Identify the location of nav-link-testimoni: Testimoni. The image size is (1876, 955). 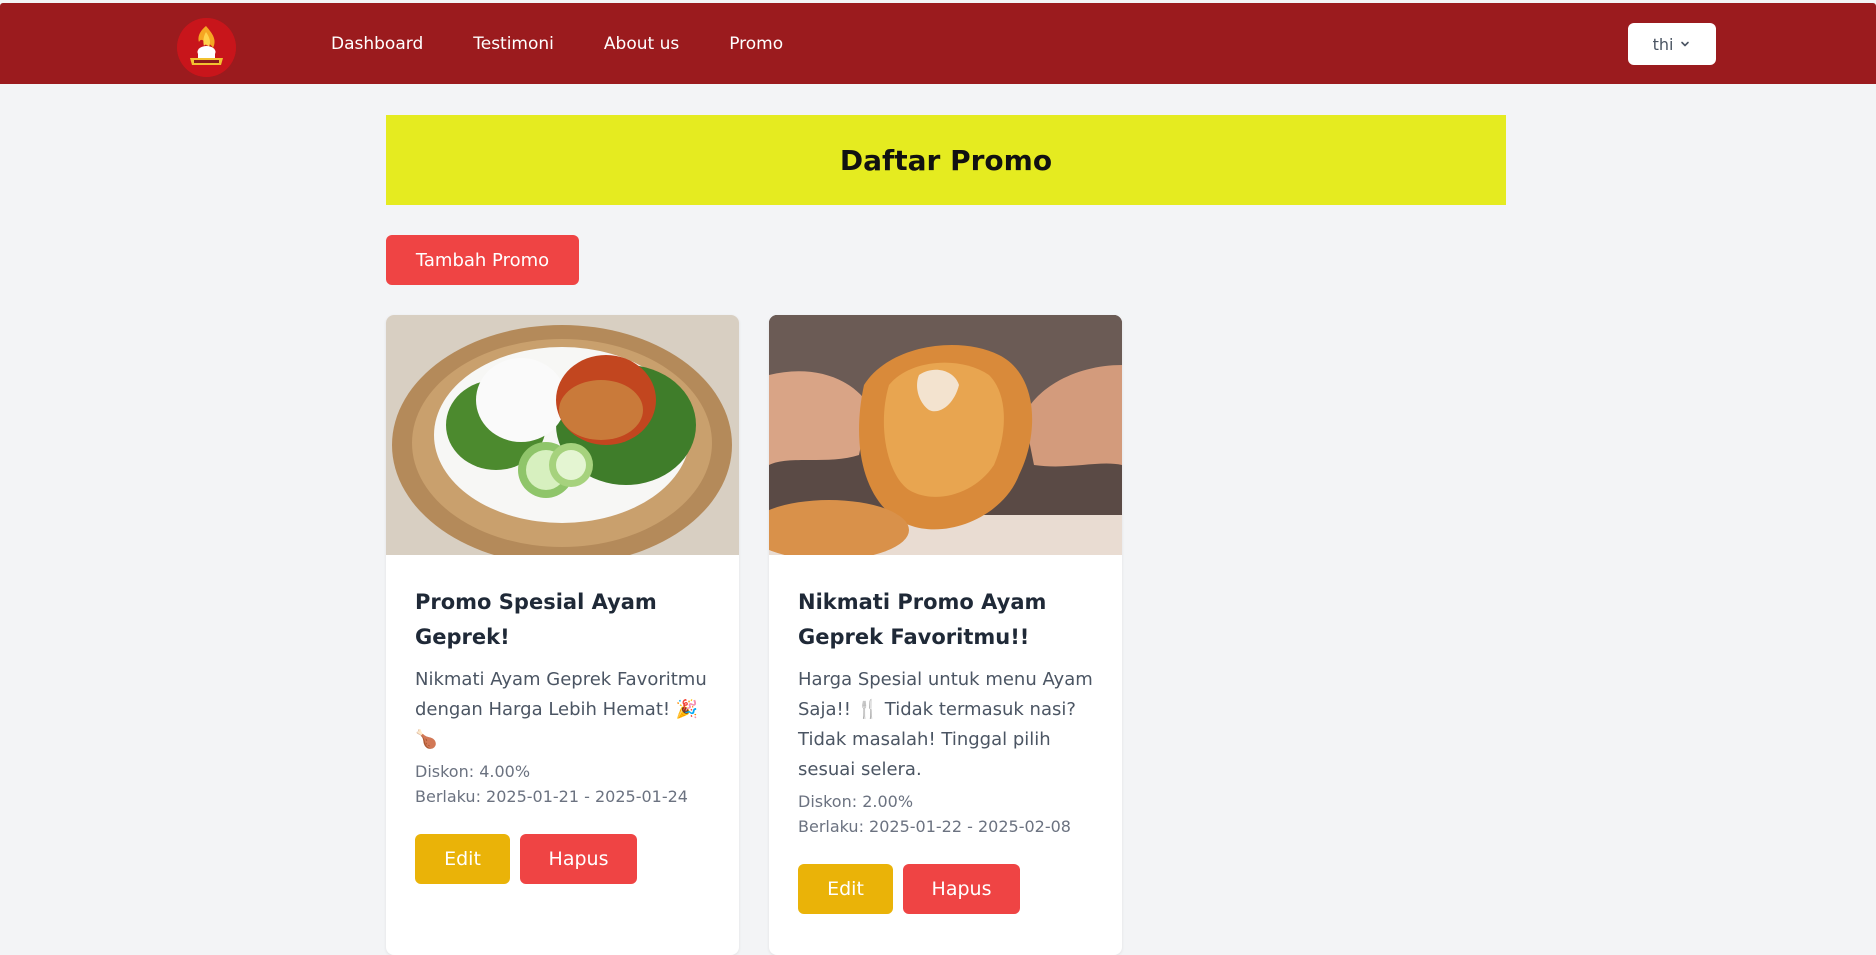
(513, 44).